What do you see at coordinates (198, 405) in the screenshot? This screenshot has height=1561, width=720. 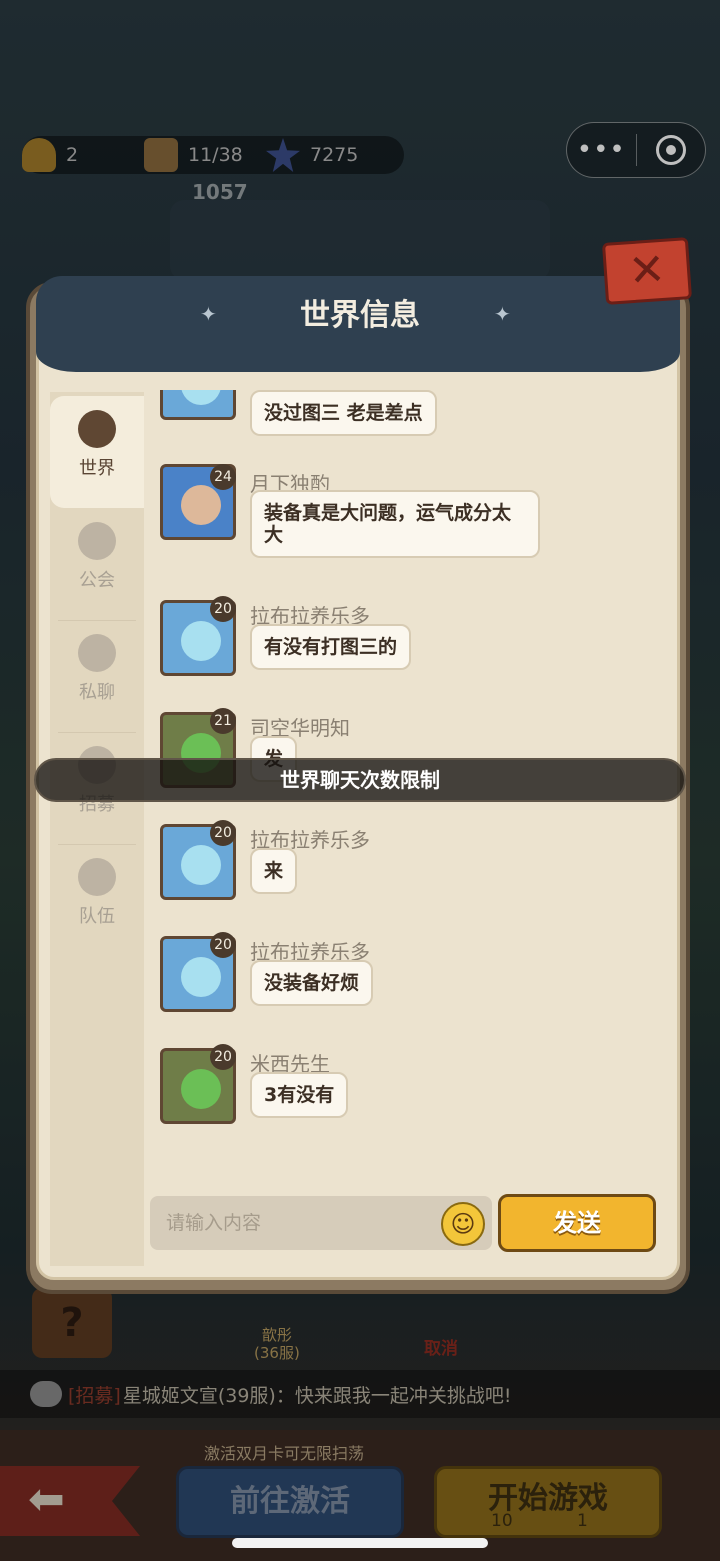 I see `avatar` at bounding box center [198, 405].